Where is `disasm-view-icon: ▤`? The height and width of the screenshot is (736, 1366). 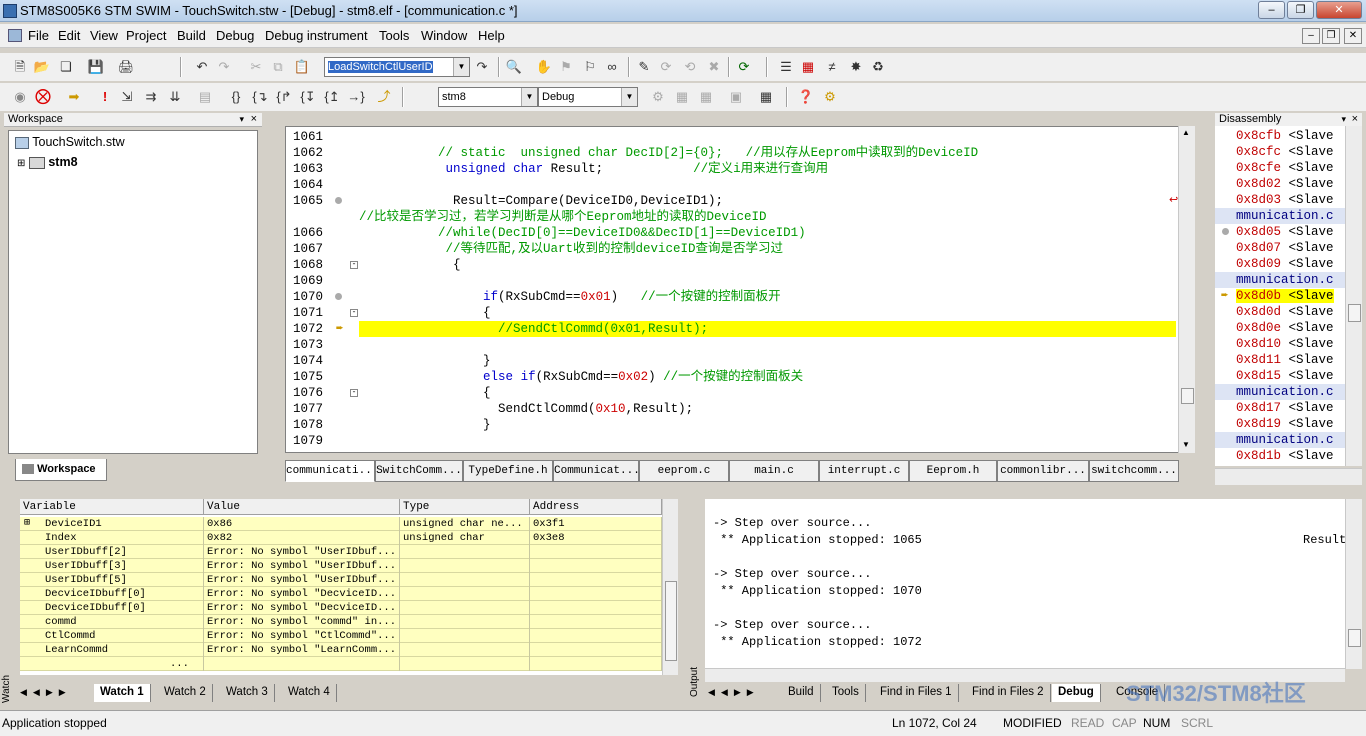
disasm-view-icon: ▤ is located at coordinates (205, 97).